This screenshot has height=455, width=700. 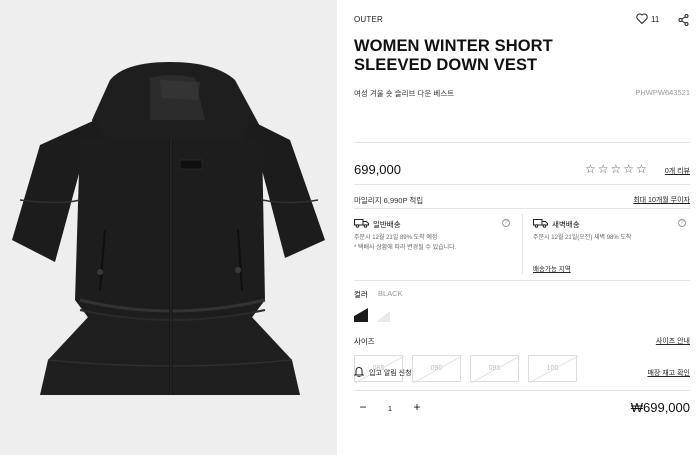 I want to click on product-sku: PHWPW643521, so click(x=662, y=92).